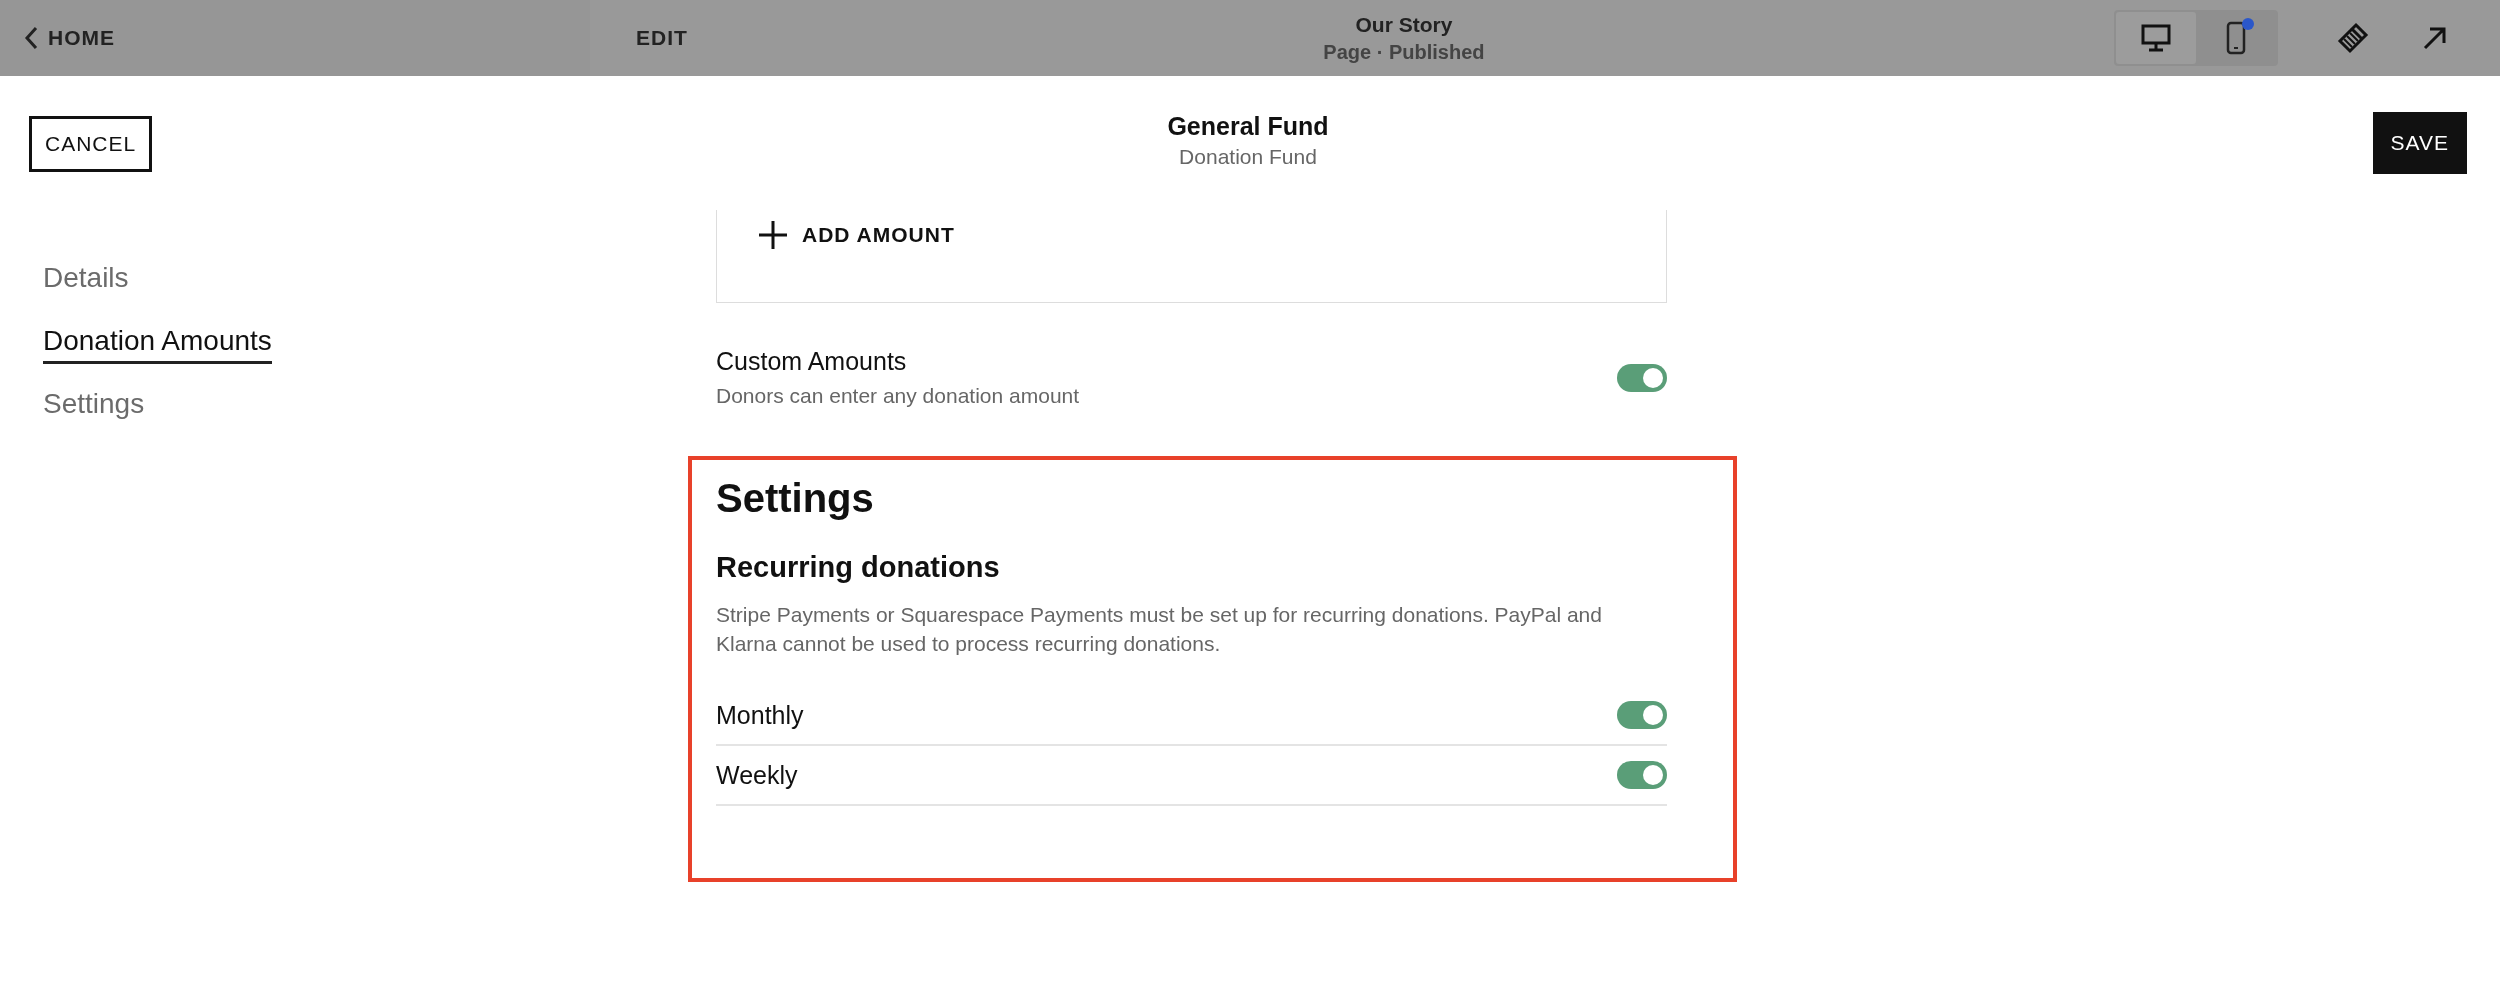  Describe the element at coordinates (2435, 38) in the screenshot. I see `diagonal-arrow-icon` at that location.